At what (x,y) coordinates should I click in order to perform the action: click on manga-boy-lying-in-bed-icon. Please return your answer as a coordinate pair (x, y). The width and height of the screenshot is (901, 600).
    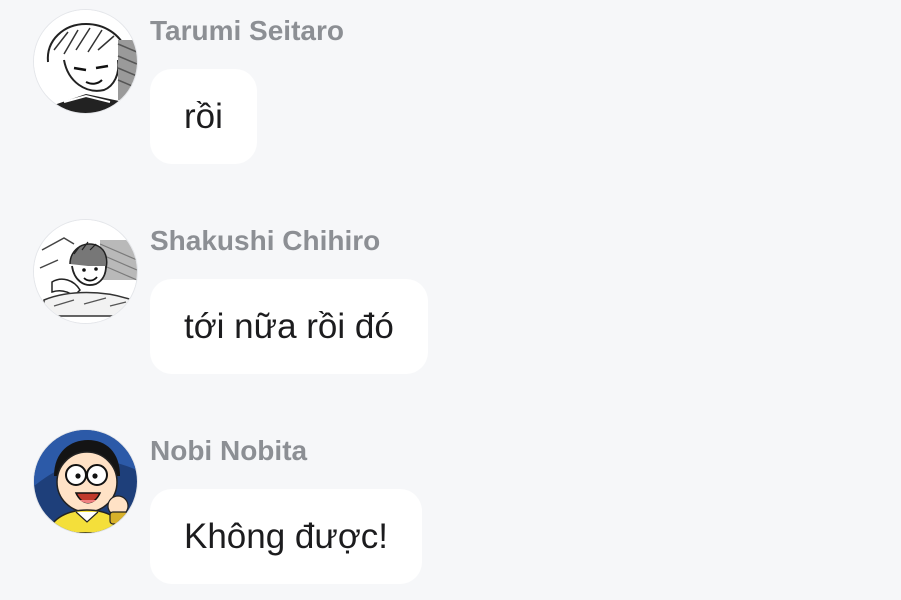
    Looking at the image, I should click on (85, 271).